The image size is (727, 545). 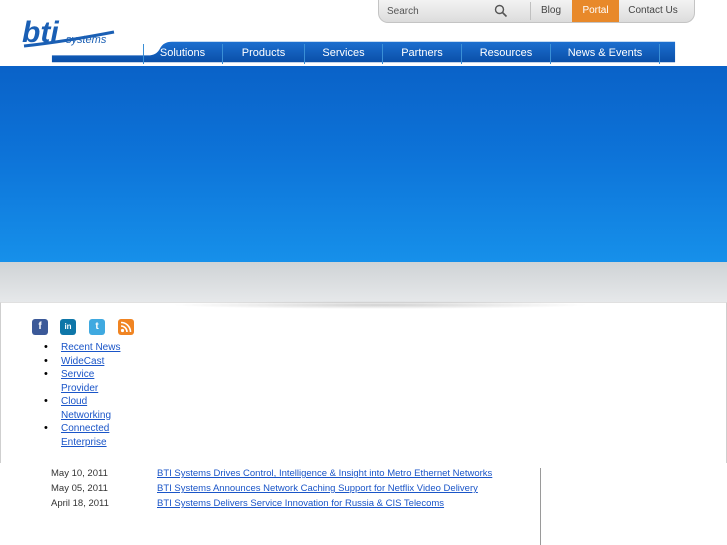 I want to click on list-item: Connected Enterprise, so click(x=87, y=435).